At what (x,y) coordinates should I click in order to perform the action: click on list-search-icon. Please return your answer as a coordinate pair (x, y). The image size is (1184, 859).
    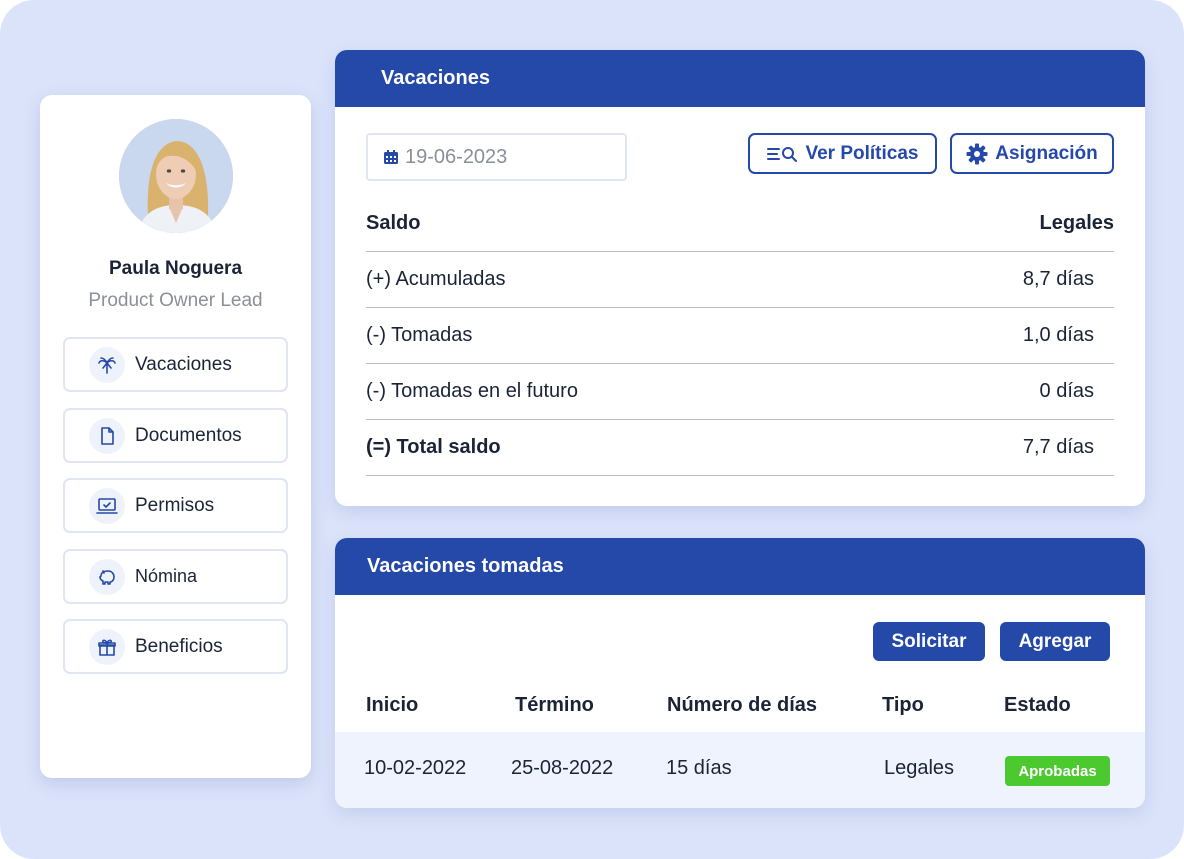
    Looking at the image, I should click on (782, 154).